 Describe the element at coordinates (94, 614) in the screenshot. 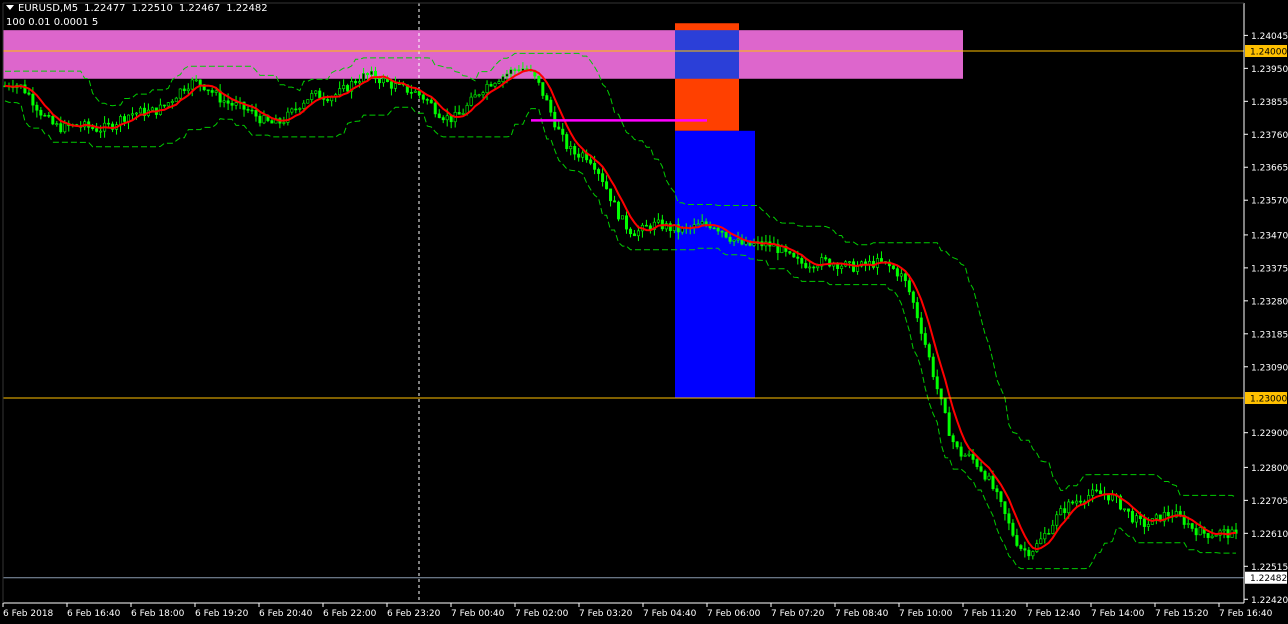

I see `x-tick-label: 6 Feb 16:40` at that location.